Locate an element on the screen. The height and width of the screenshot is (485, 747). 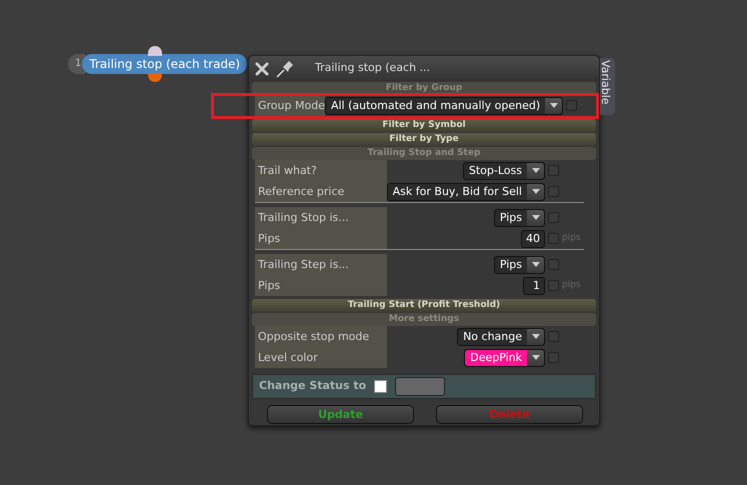
field-label: Level color is located at coordinates (321, 357).